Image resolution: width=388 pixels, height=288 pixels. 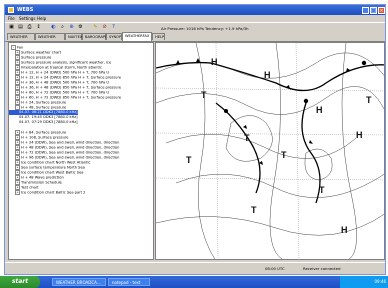 I want to click on tab-synop: SYNOP, so click(x=114, y=36).